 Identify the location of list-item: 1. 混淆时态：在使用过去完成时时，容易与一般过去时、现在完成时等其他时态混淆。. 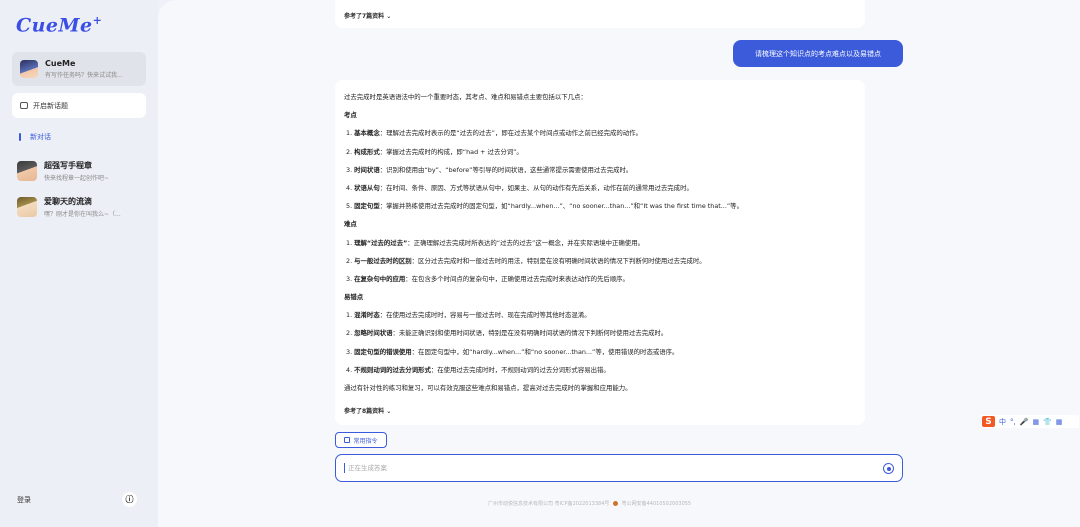
(468, 315).